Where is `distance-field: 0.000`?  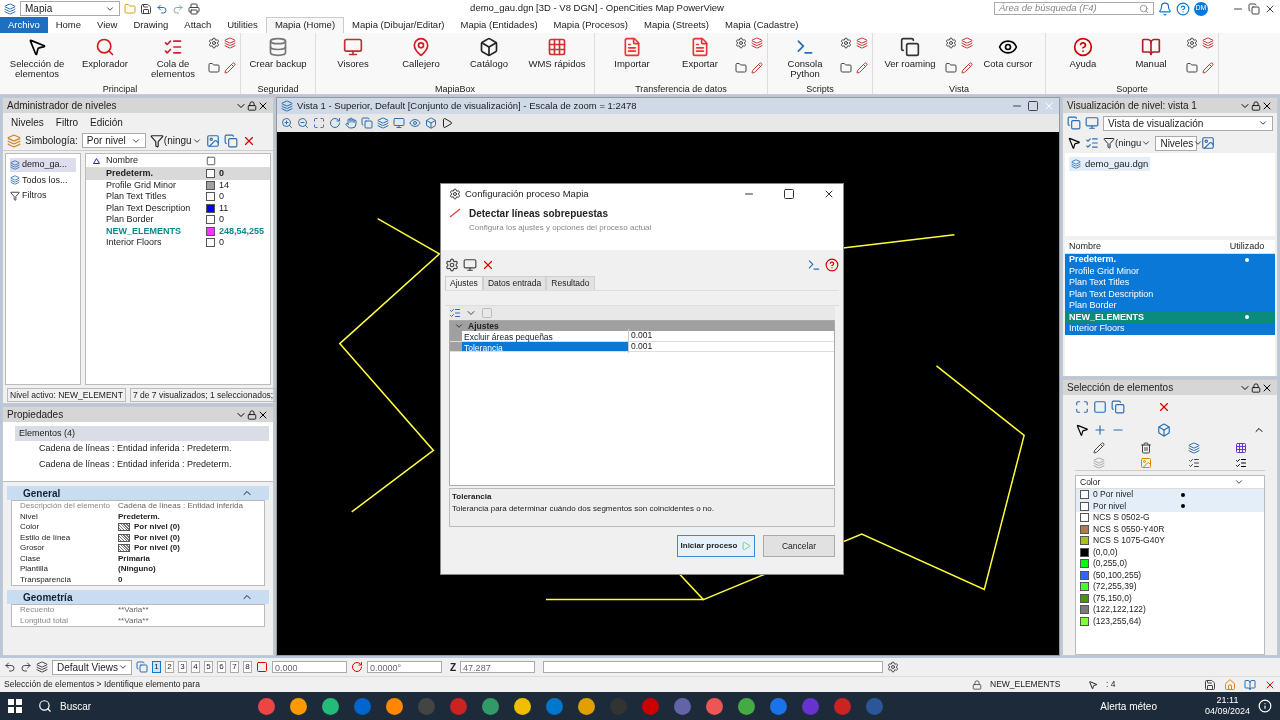
distance-field: 0.000 is located at coordinates (309, 667).